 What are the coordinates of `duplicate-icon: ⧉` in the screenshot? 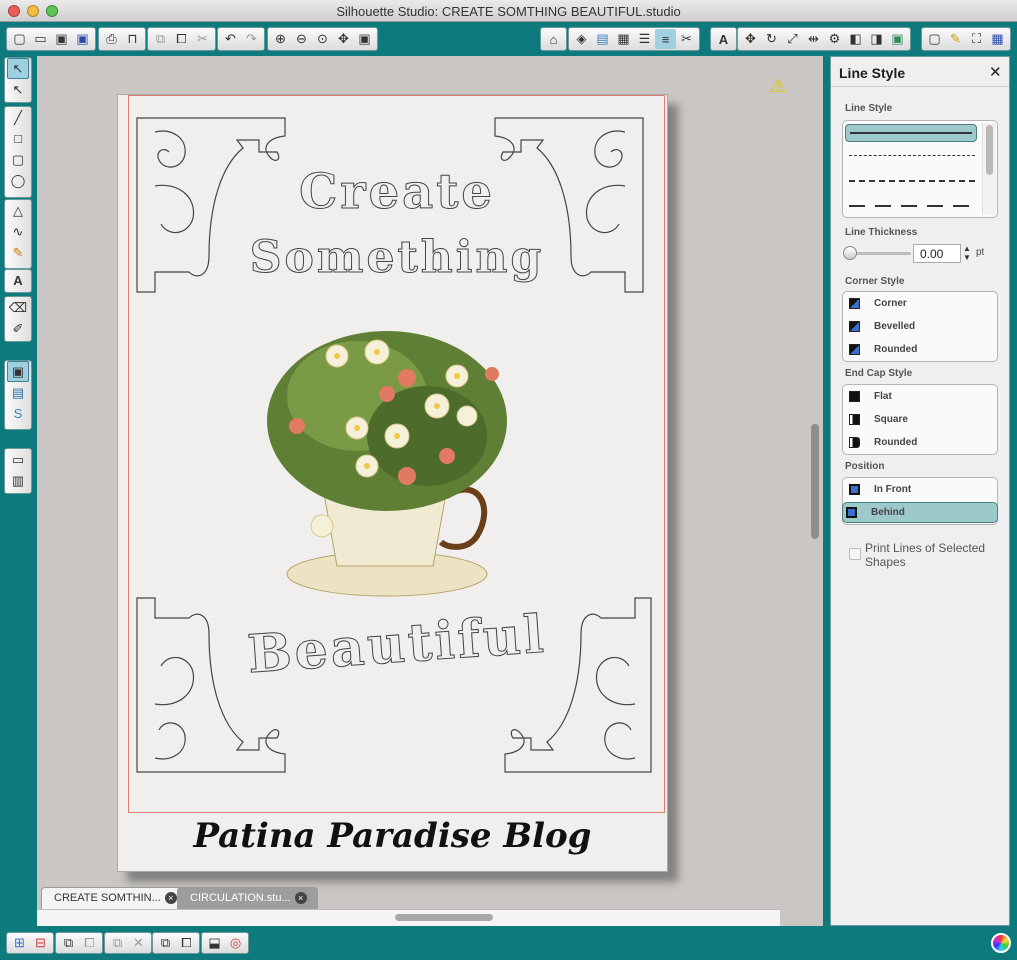 It's located at (117, 943).